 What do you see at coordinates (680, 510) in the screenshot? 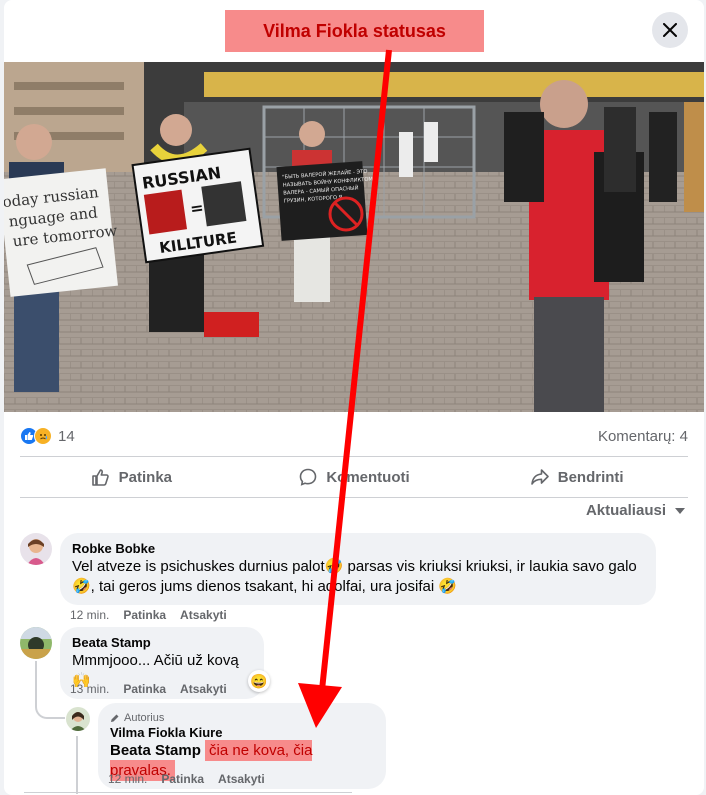
I see `caret-down-icon` at bounding box center [680, 510].